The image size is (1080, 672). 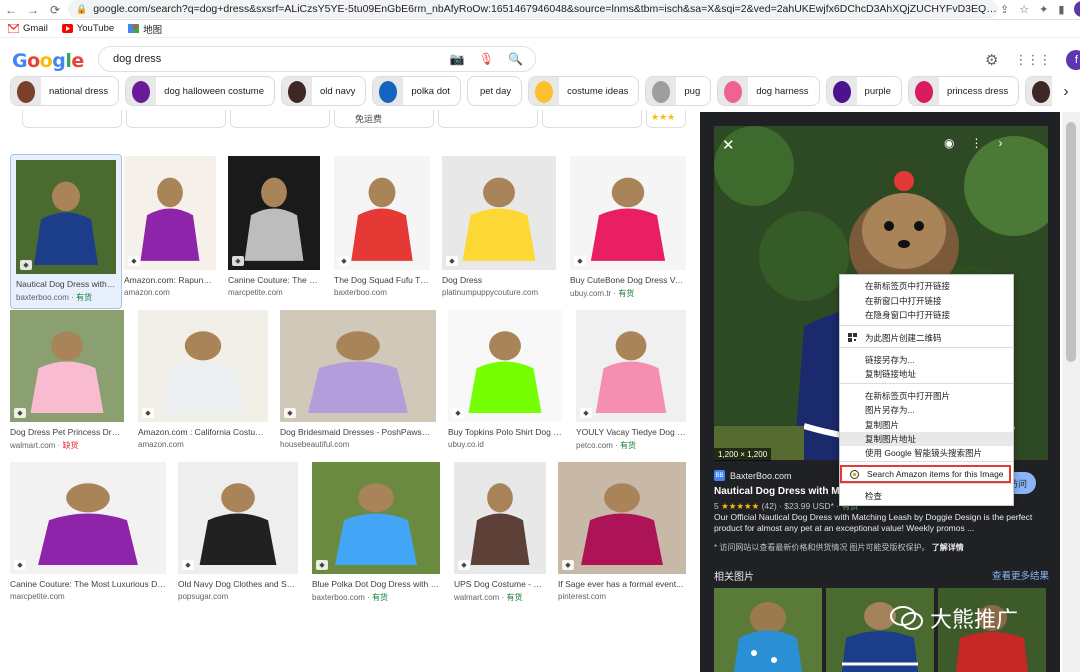 What do you see at coordinates (416, 91) in the screenshot?
I see `chip-polka-dot: polka dot` at bounding box center [416, 91].